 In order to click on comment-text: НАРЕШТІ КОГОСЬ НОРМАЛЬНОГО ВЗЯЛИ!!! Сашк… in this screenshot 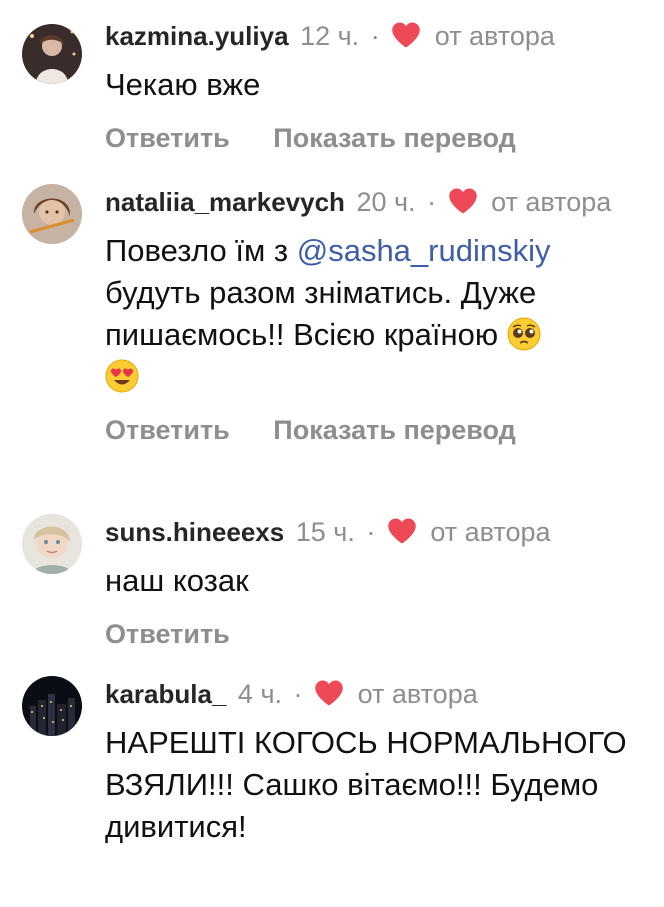, I will do `click(366, 784)`.